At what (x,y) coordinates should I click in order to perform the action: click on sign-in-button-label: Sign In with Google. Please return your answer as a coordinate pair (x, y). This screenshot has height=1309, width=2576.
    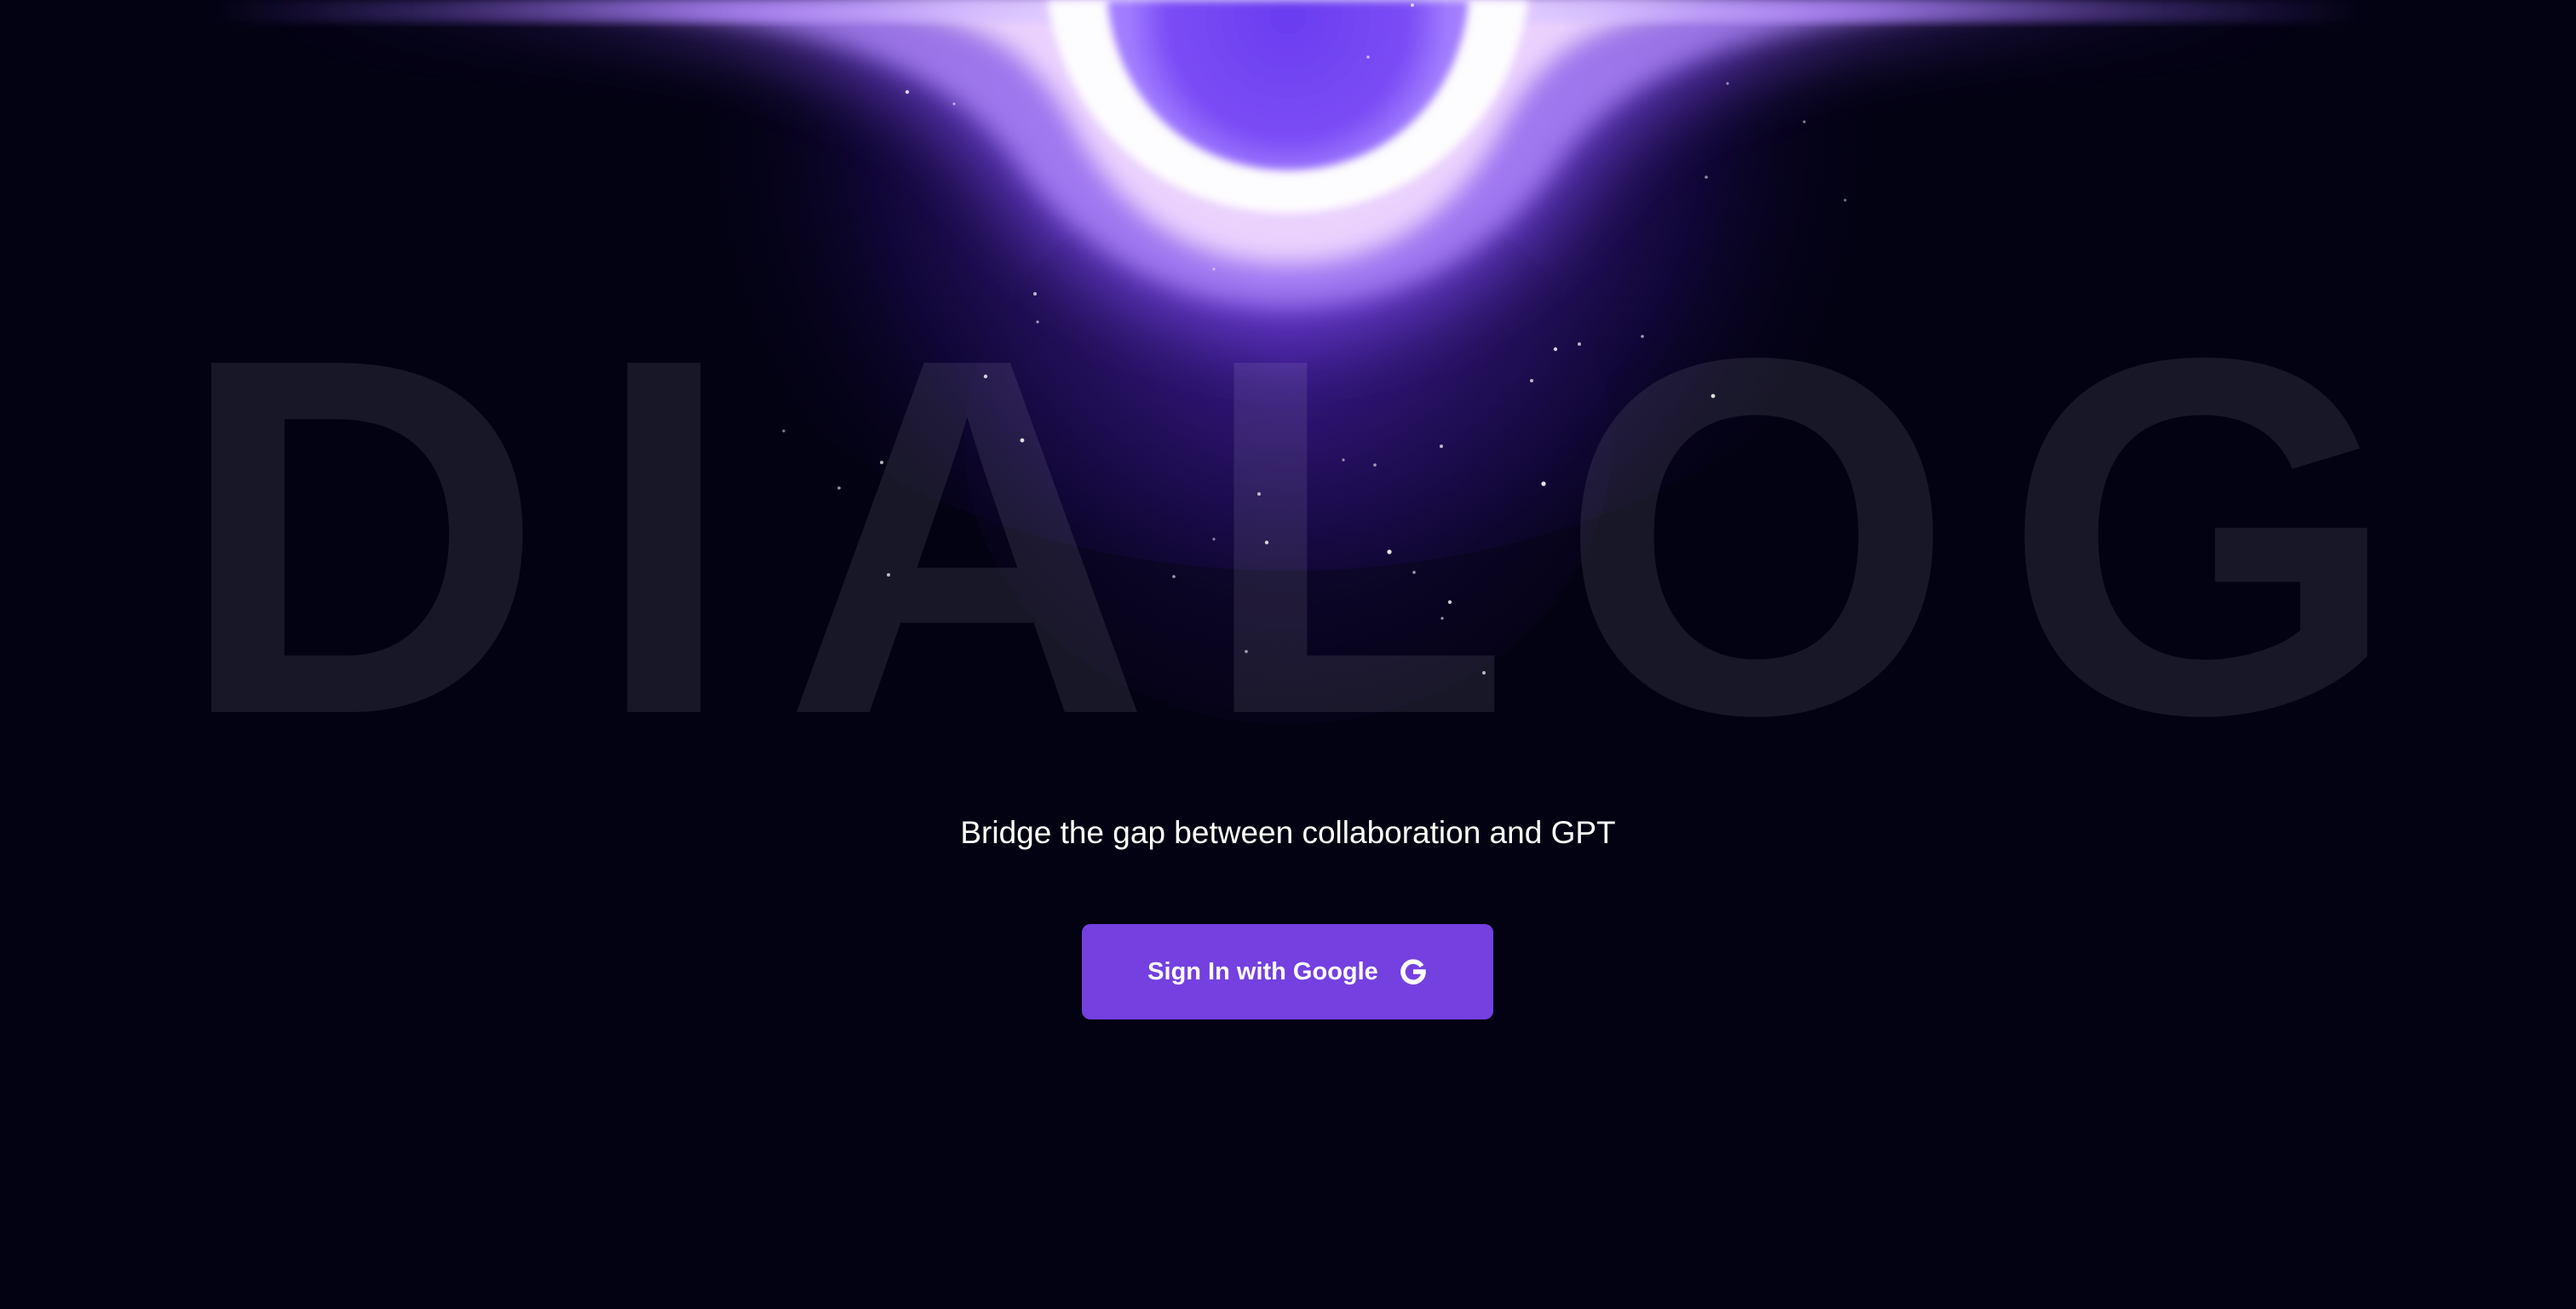
    Looking at the image, I should click on (1263, 971).